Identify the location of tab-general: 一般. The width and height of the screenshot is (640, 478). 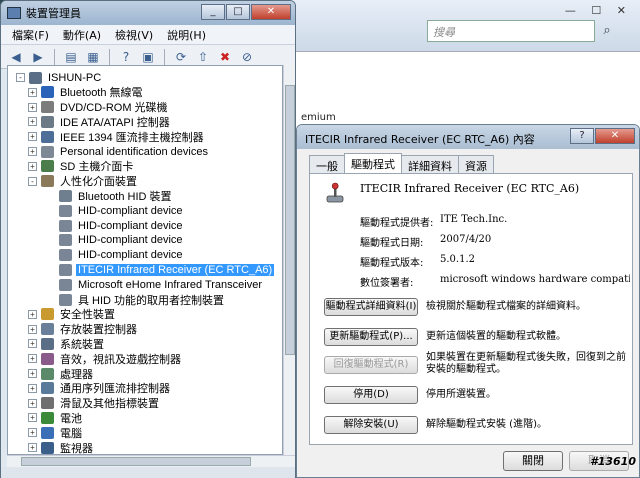
(327, 164).